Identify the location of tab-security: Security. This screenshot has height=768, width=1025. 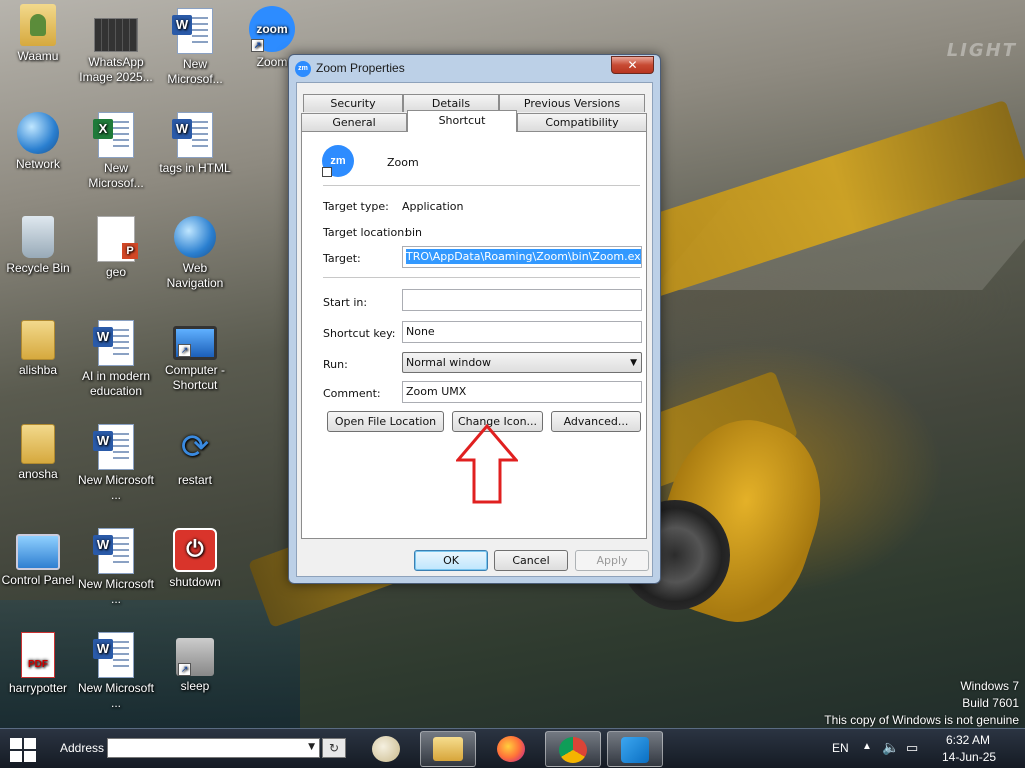
(353, 103).